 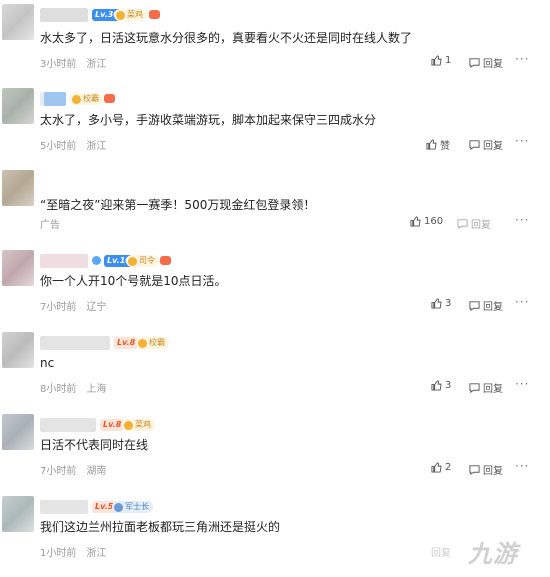 I want to click on like-button: 1, so click(x=441, y=60).